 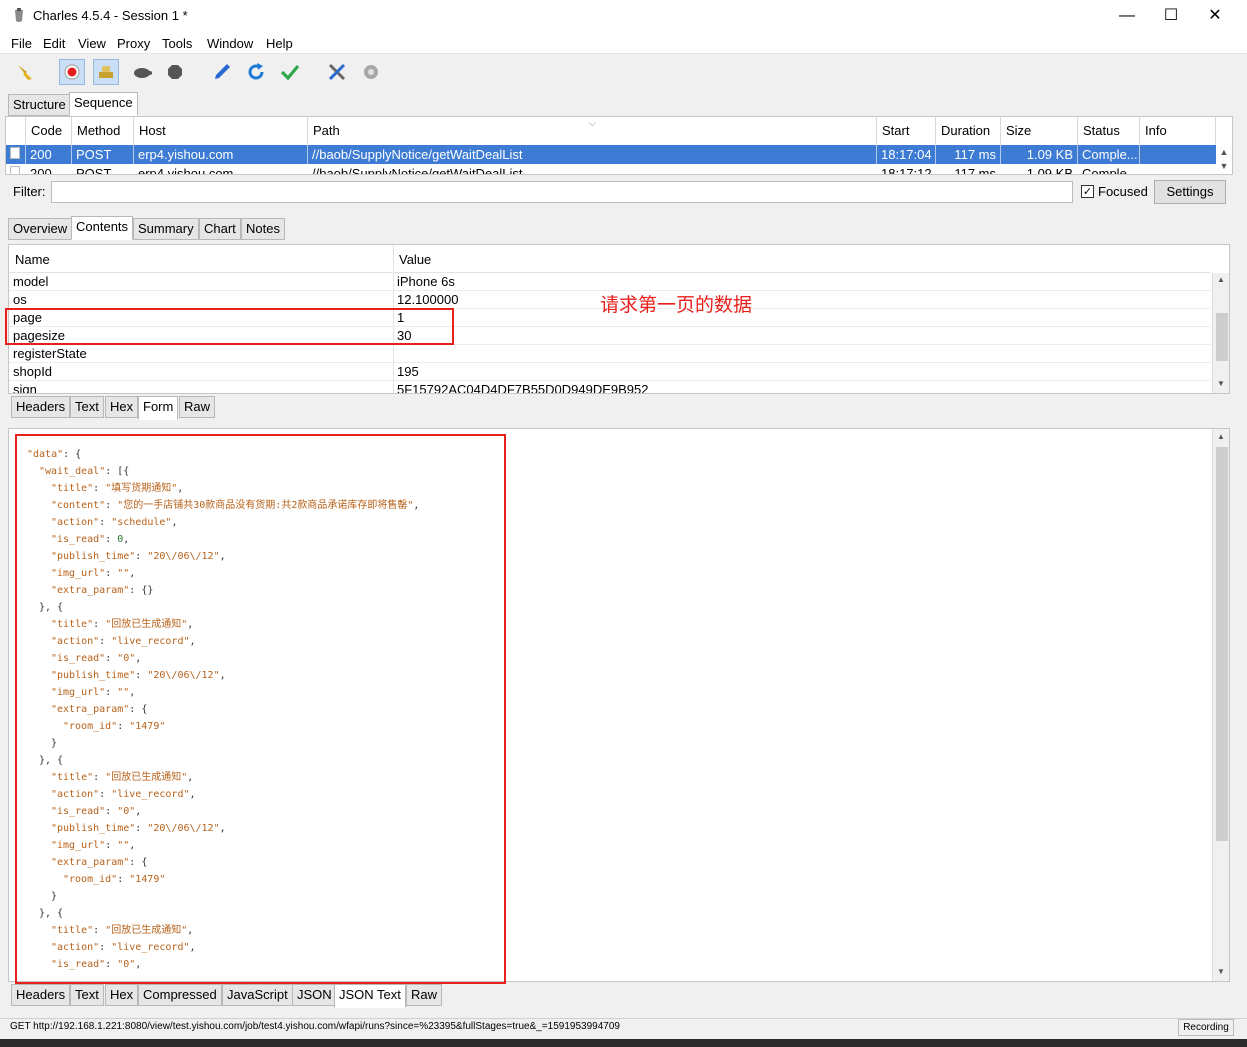 What do you see at coordinates (623, 1043) in the screenshot?
I see `taskbar-strip` at bounding box center [623, 1043].